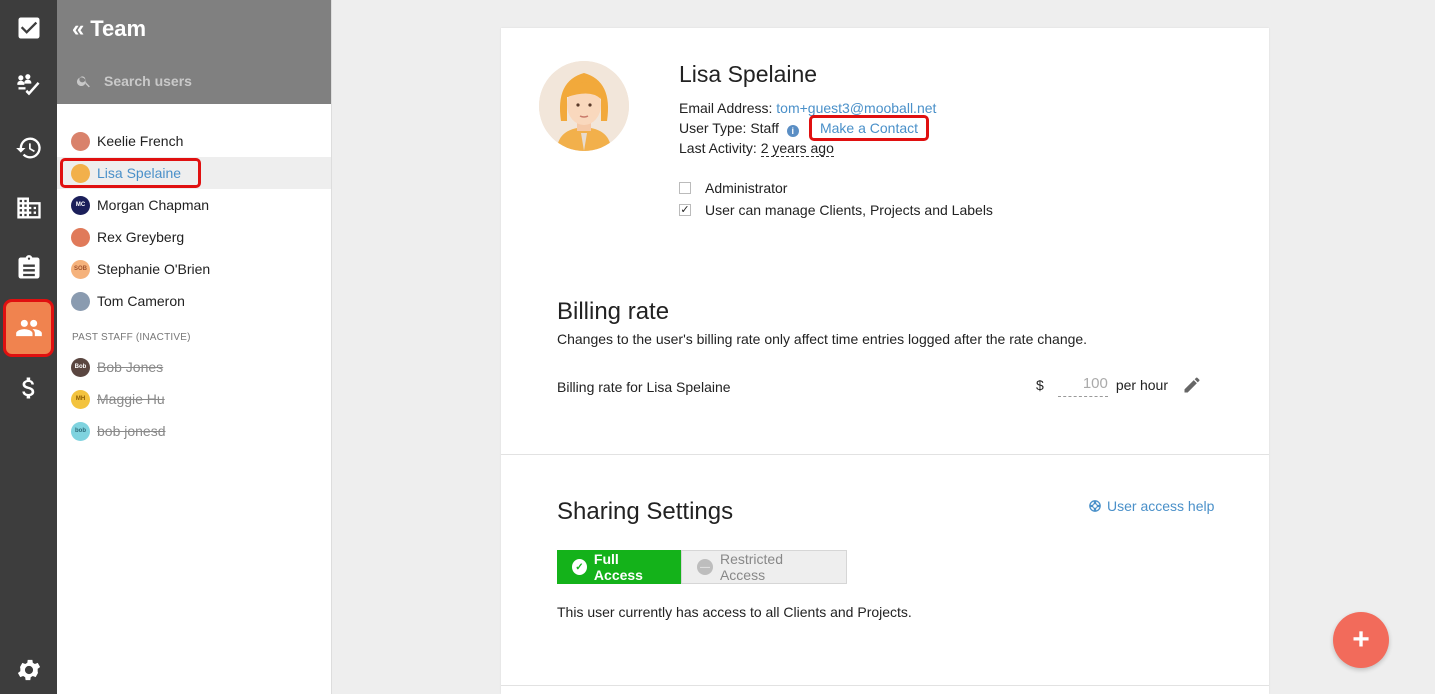 Image resolution: width=1435 pixels, height=694 pixels. I want to click on administrator-label: Administrator, so click(746, 188).